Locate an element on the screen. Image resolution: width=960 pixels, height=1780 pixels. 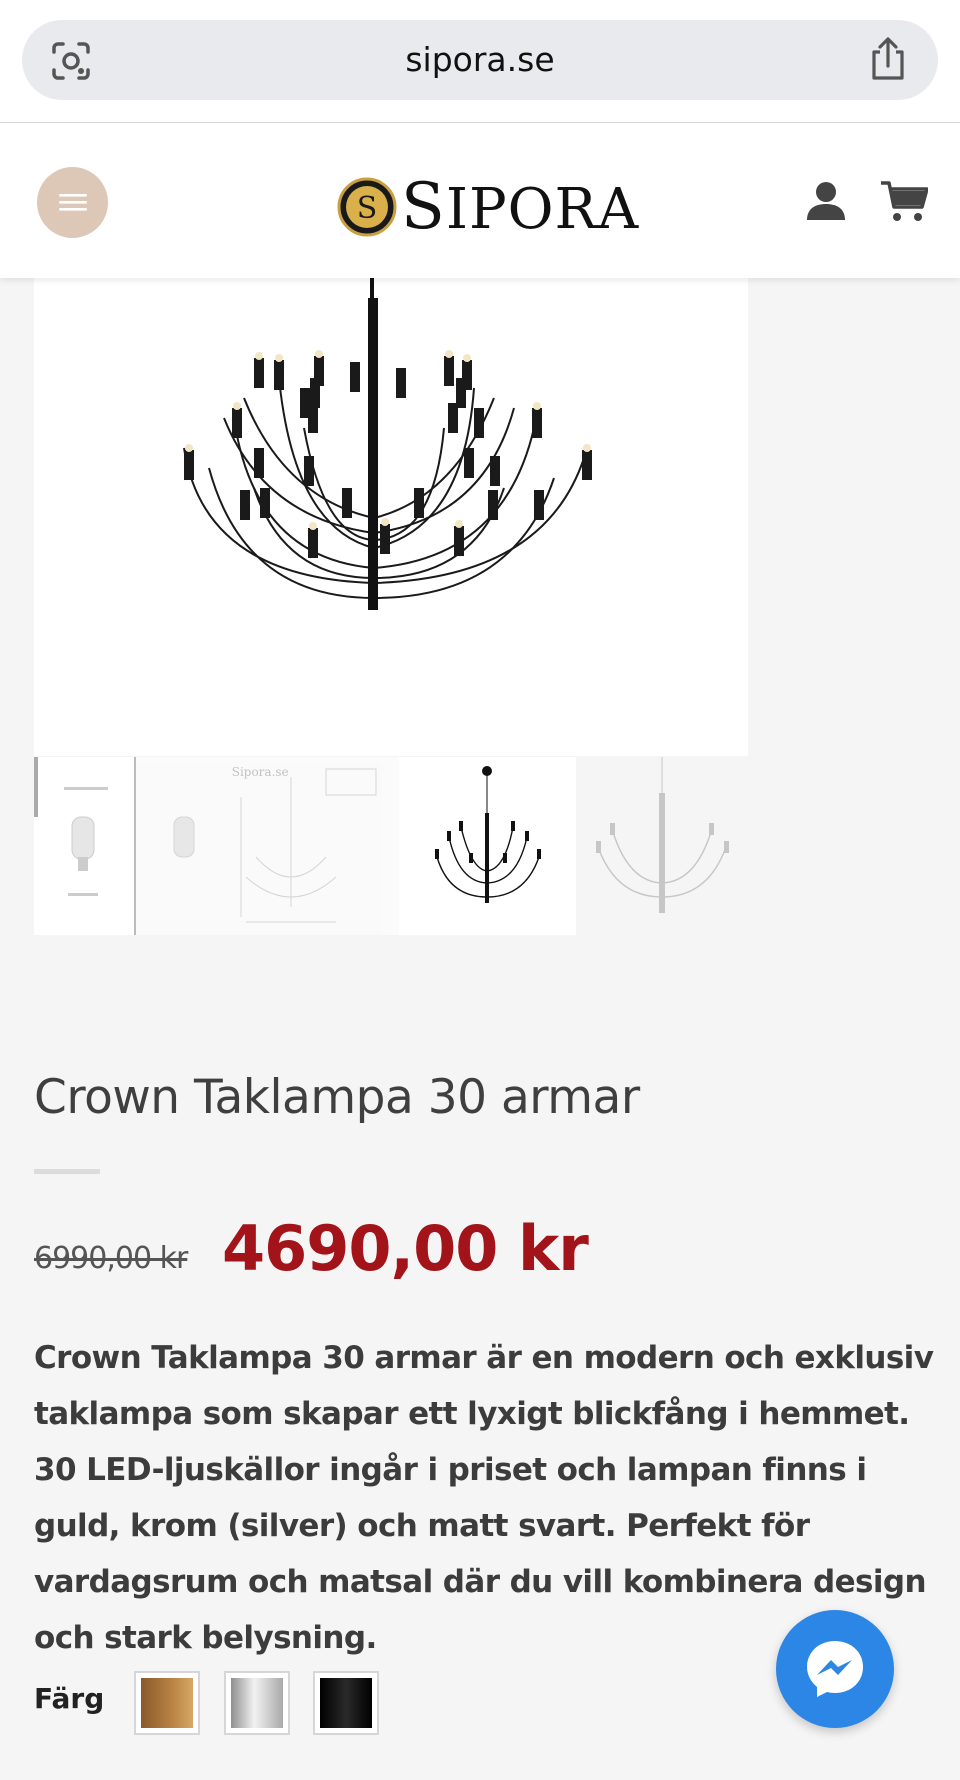
logo-text: SIPORA is located at coordinates (520, 208).